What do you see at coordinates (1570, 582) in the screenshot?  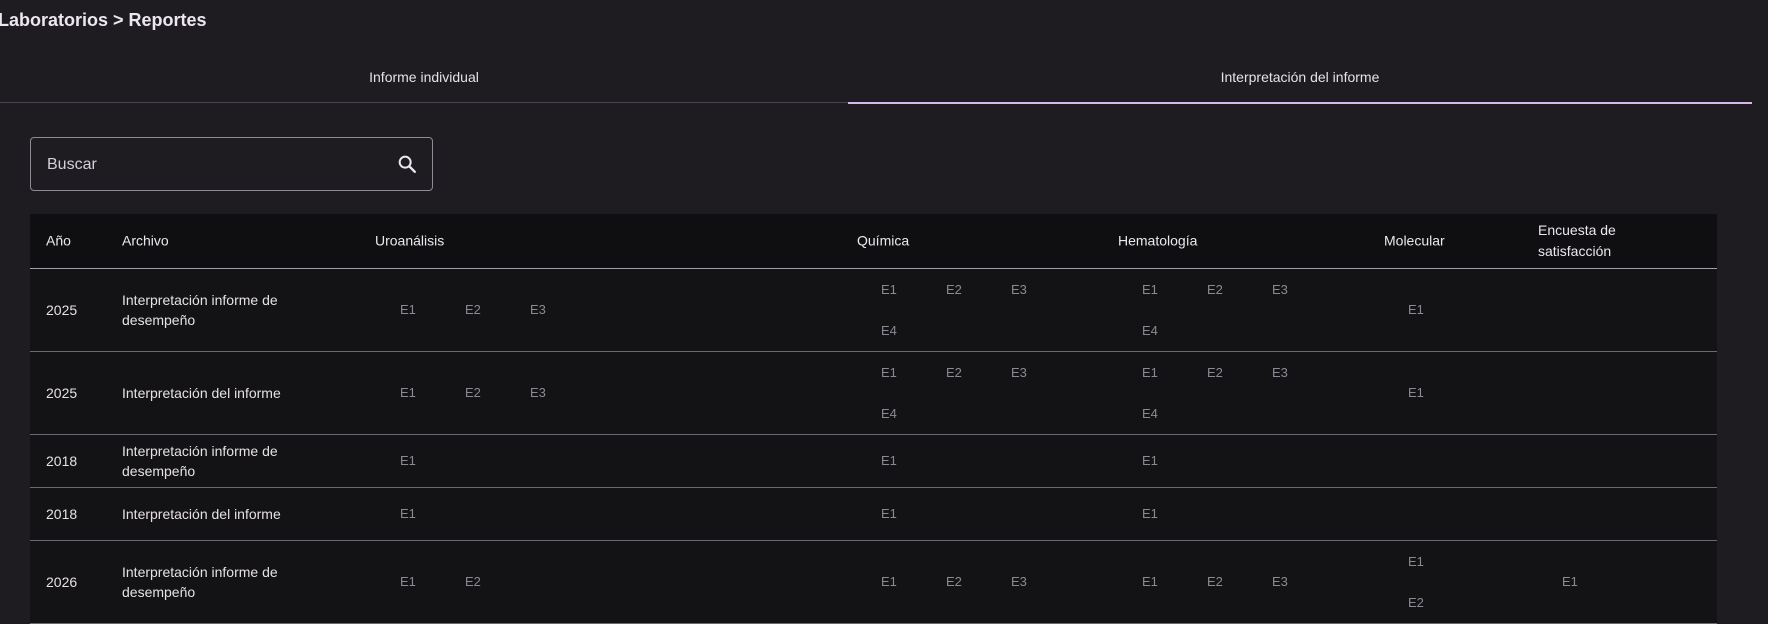 I see `encuesta-link-e1: E1` at bounding box center [1570, 582].